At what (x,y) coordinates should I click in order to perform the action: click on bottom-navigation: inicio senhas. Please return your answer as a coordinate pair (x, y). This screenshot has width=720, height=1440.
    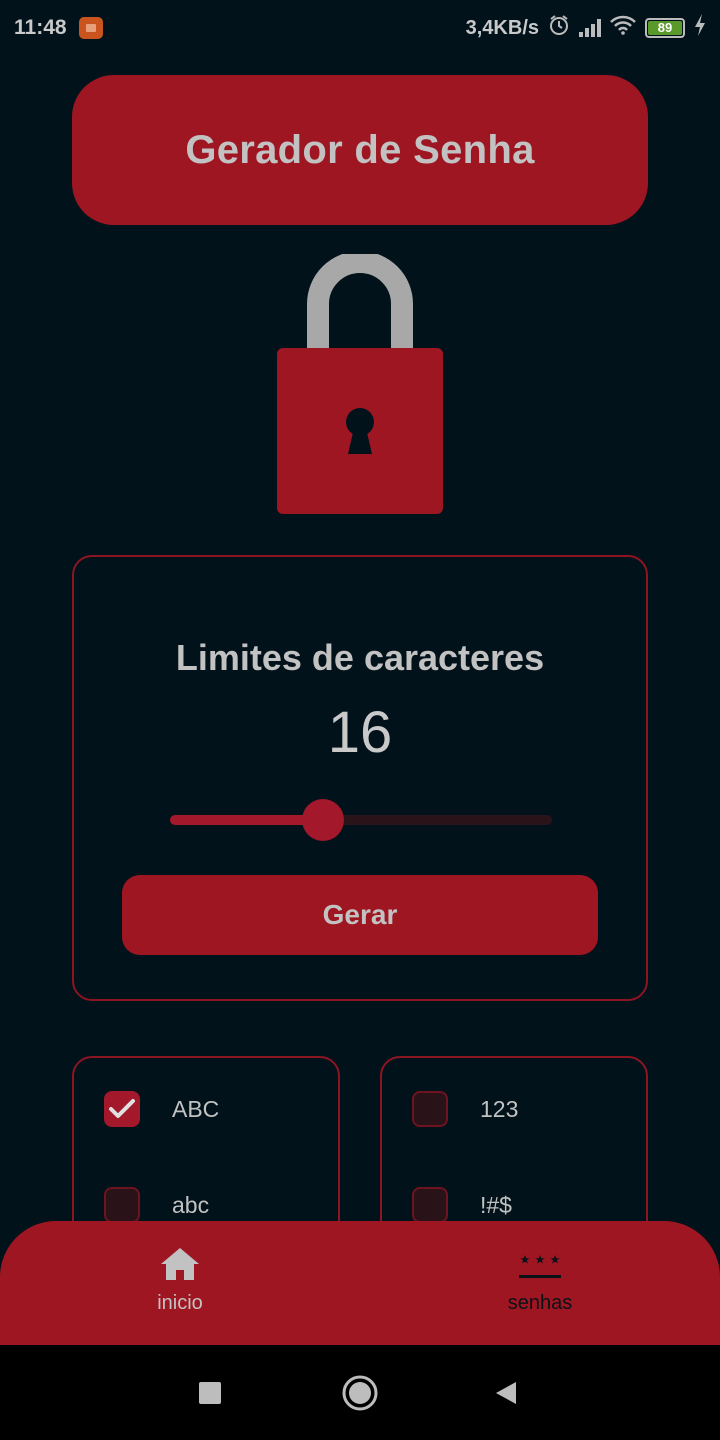
    Looking at the image, I should click on (360, 1283).